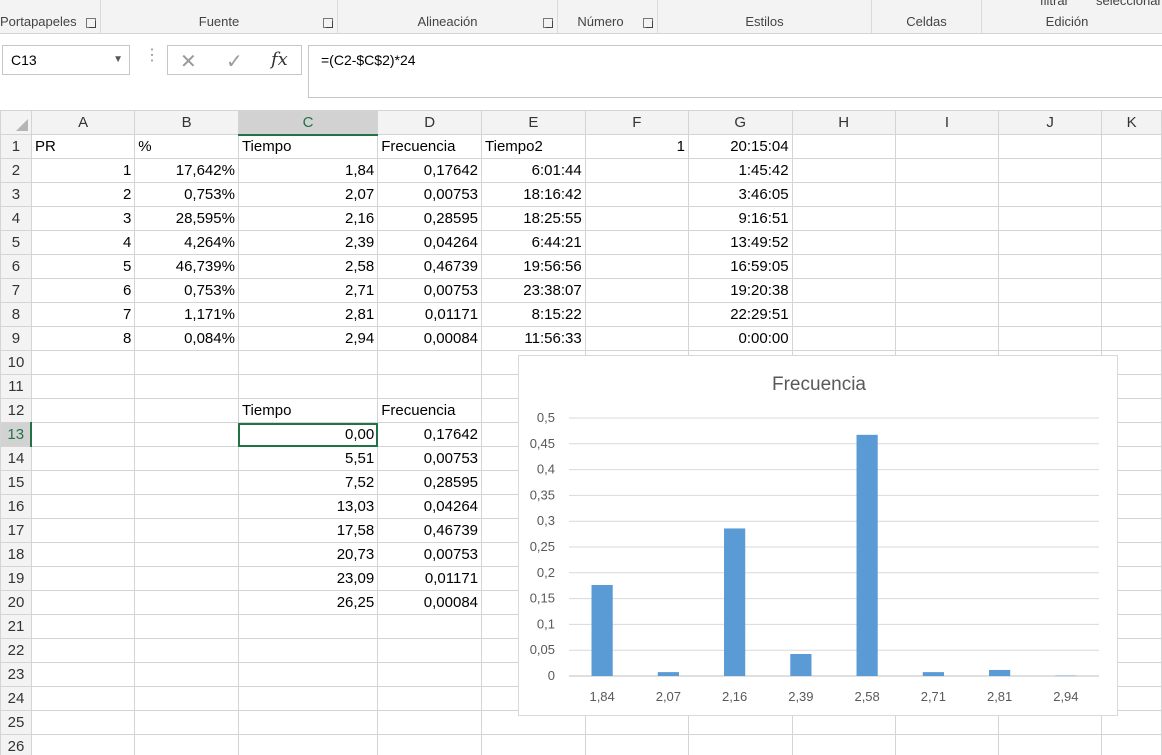  What do you see at coordinates (308, 266) in the screenshot?
I see `cell-c6: 2,58` at bounding box center [308, 266].